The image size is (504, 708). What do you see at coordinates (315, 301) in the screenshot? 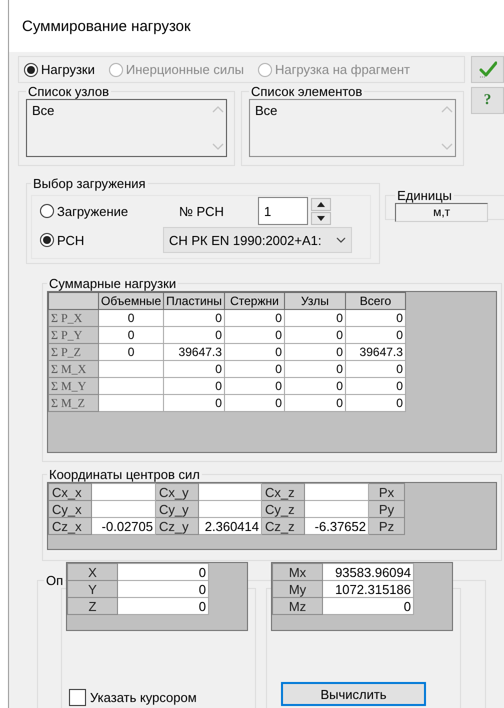
I see `column-header: Узлы` at bounding box center [315, 301].